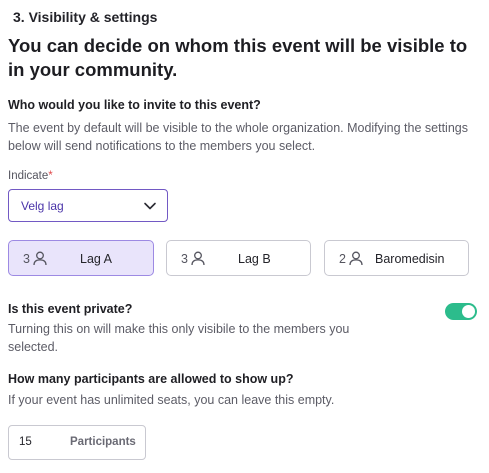 The width and height of the screenshot is (489, 473). I want to click on group-chip-lag-a: 3 Lag A, so click(81, 258).